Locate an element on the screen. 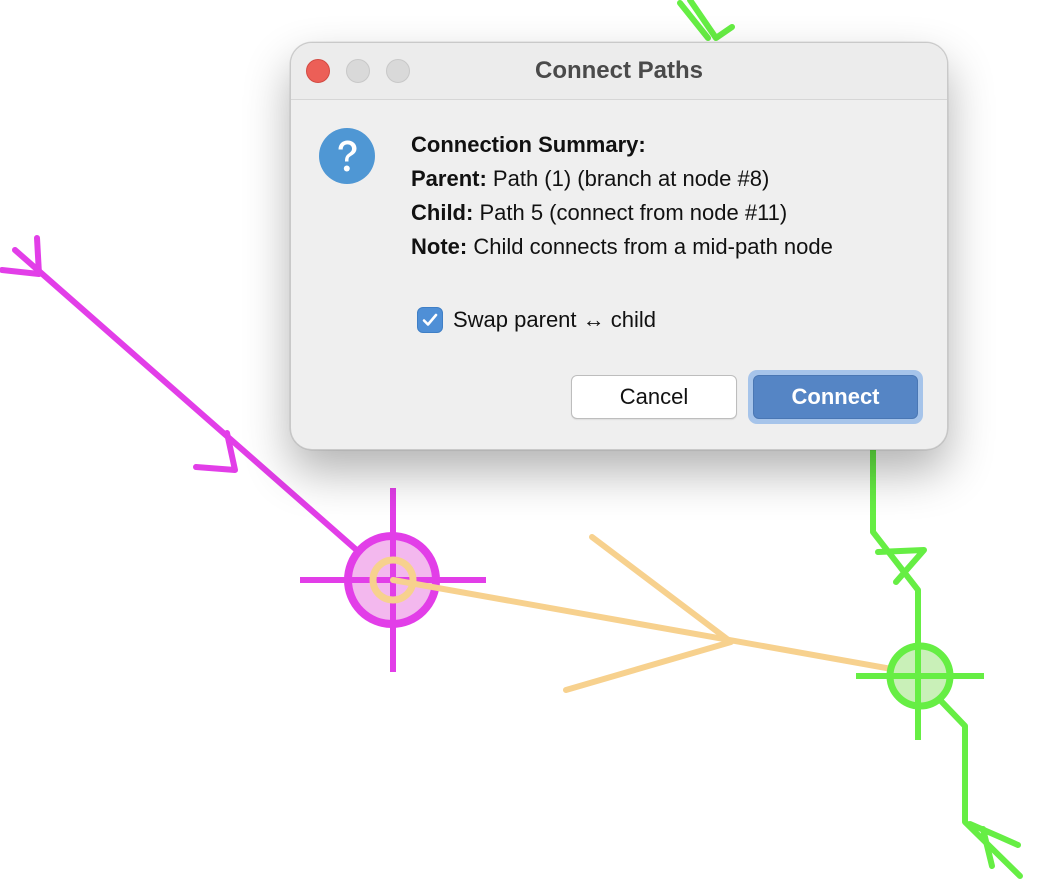  magenta-arrowhead is located at coordinates (215, 451).